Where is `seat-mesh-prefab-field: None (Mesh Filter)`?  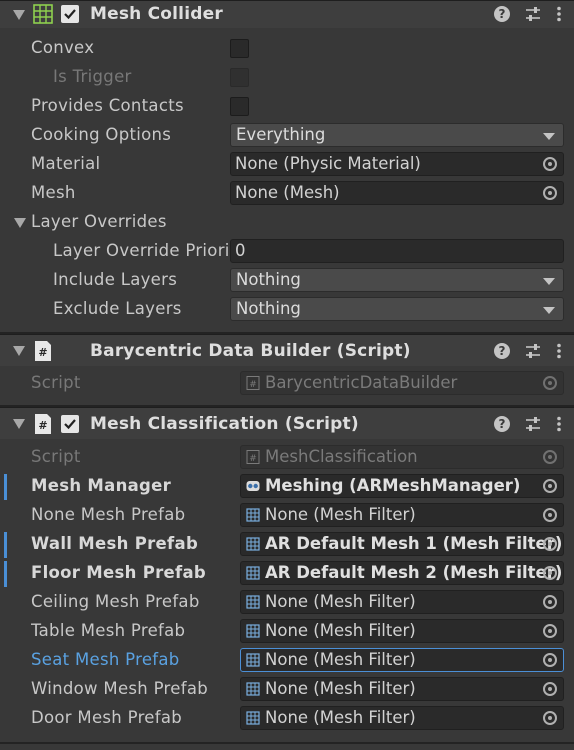 seat-mesh-prefab-field: None (Mesh Filter) is located at coordinates (402, 660).